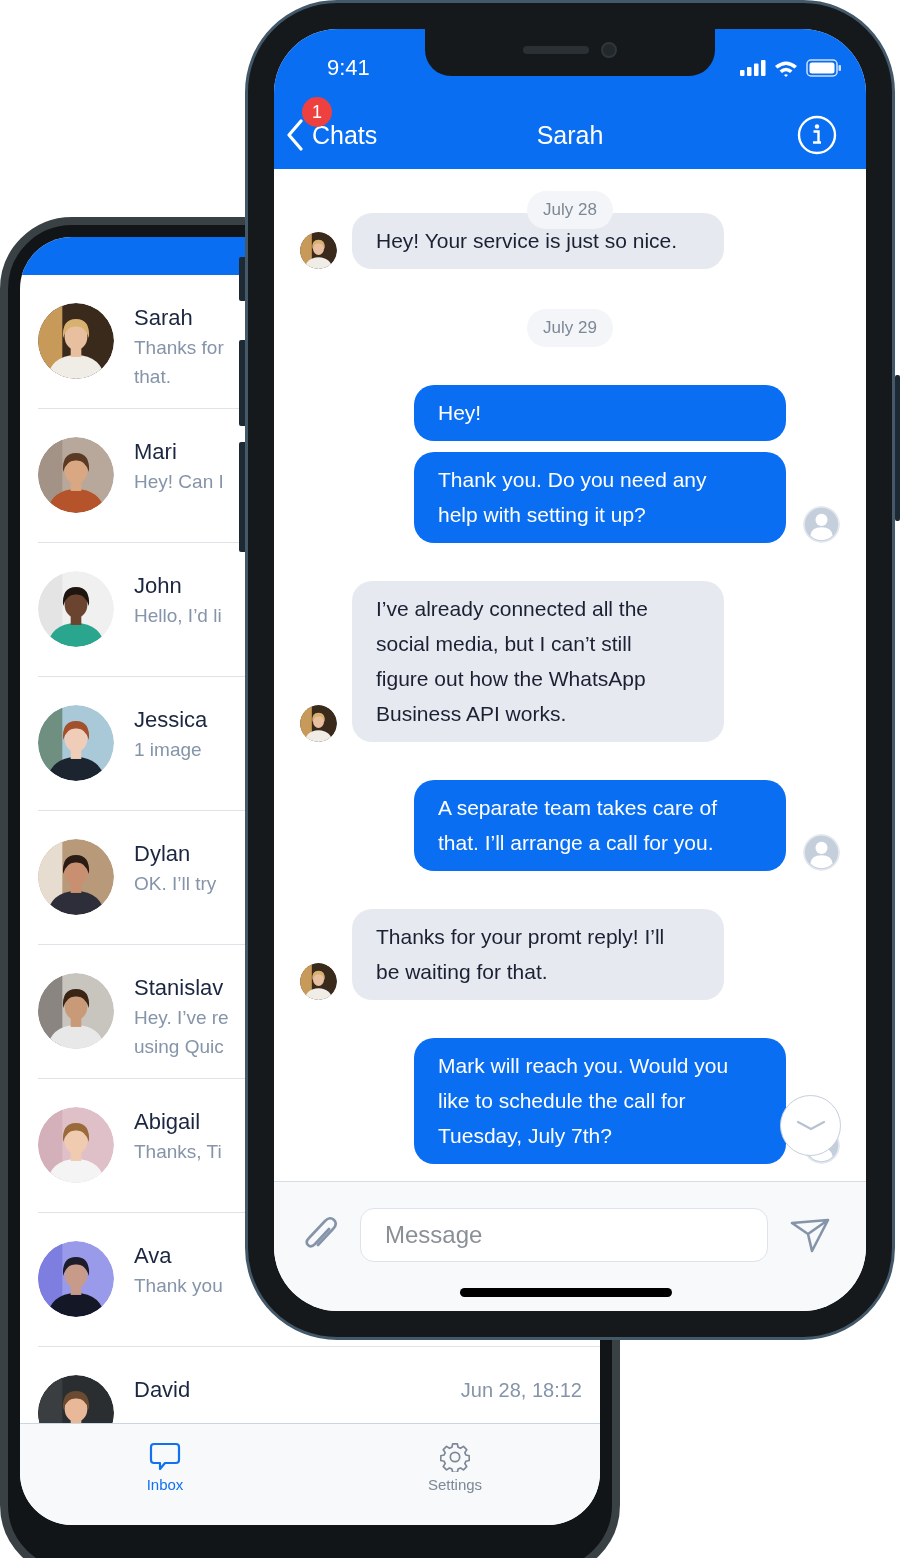 This screenshot has width=900, height=1558. What do you see at coordinates (295, 135) in the screenshot?
I see `back-chevron-icon` at bounding box center [295, 135].